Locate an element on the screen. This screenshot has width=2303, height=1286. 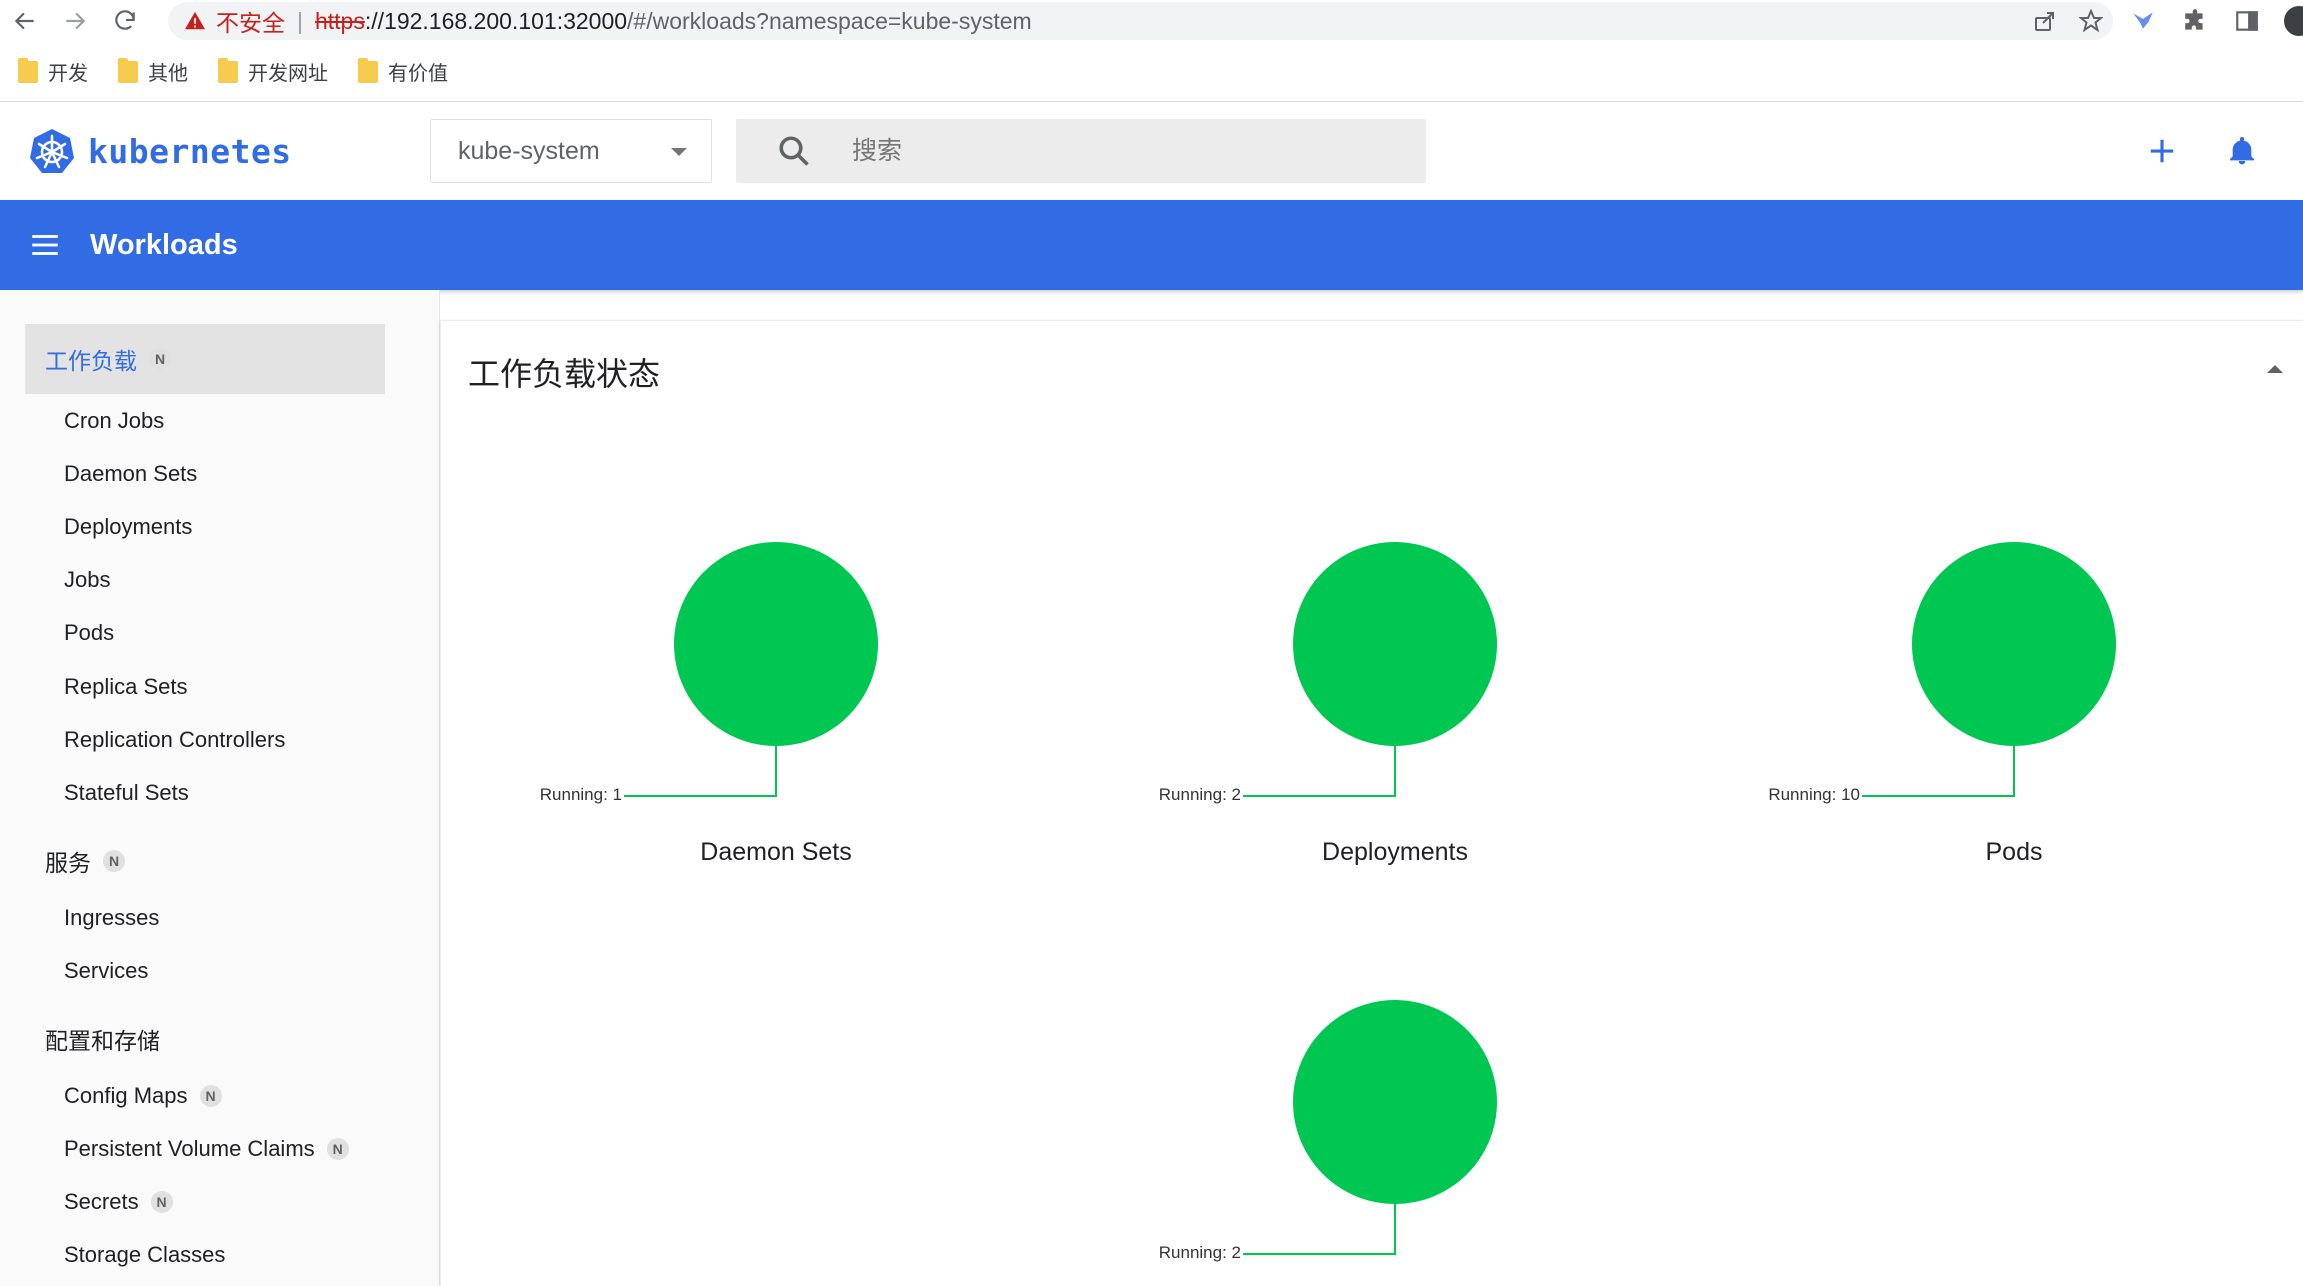
logo-text: kubernetes is located at coordinates (190, 151).